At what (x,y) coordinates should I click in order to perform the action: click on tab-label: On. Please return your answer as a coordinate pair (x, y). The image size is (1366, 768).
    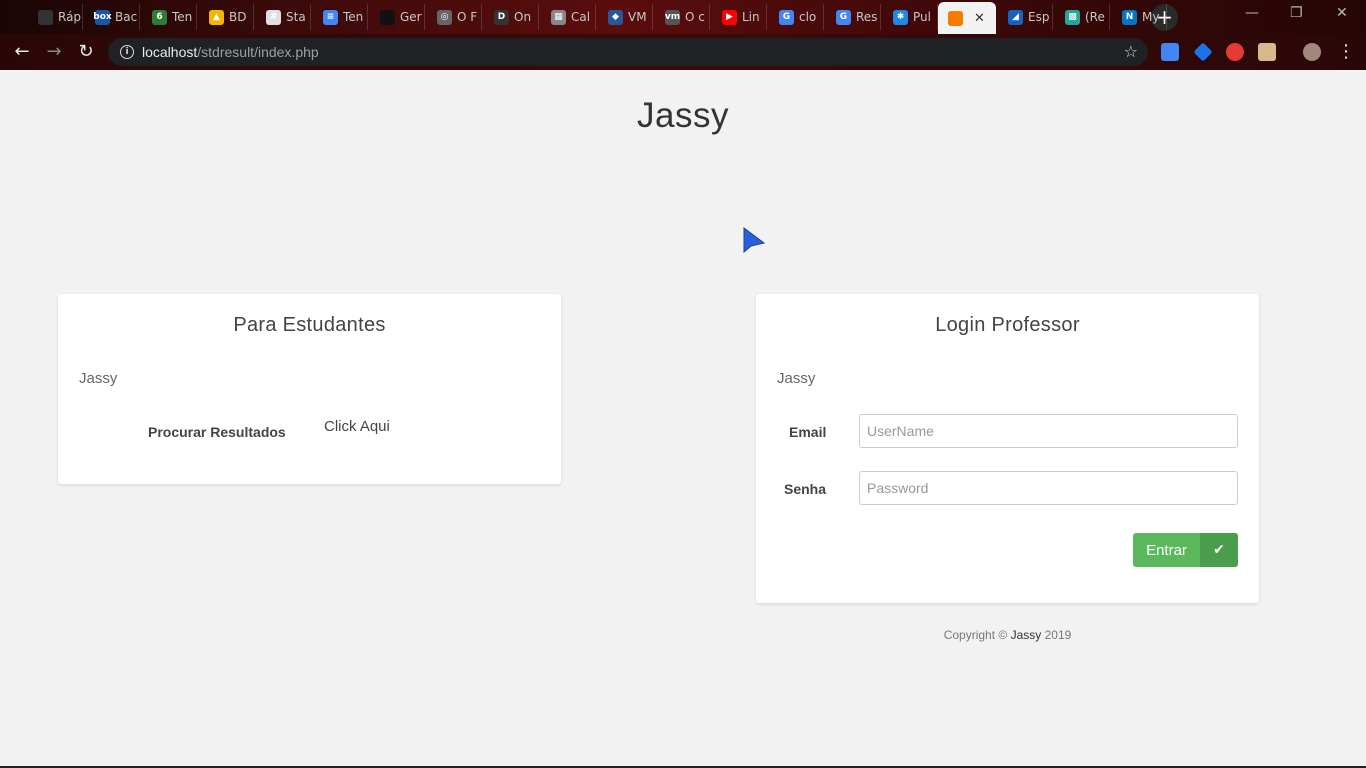
    Looking at the image, I should click on (523, 17).